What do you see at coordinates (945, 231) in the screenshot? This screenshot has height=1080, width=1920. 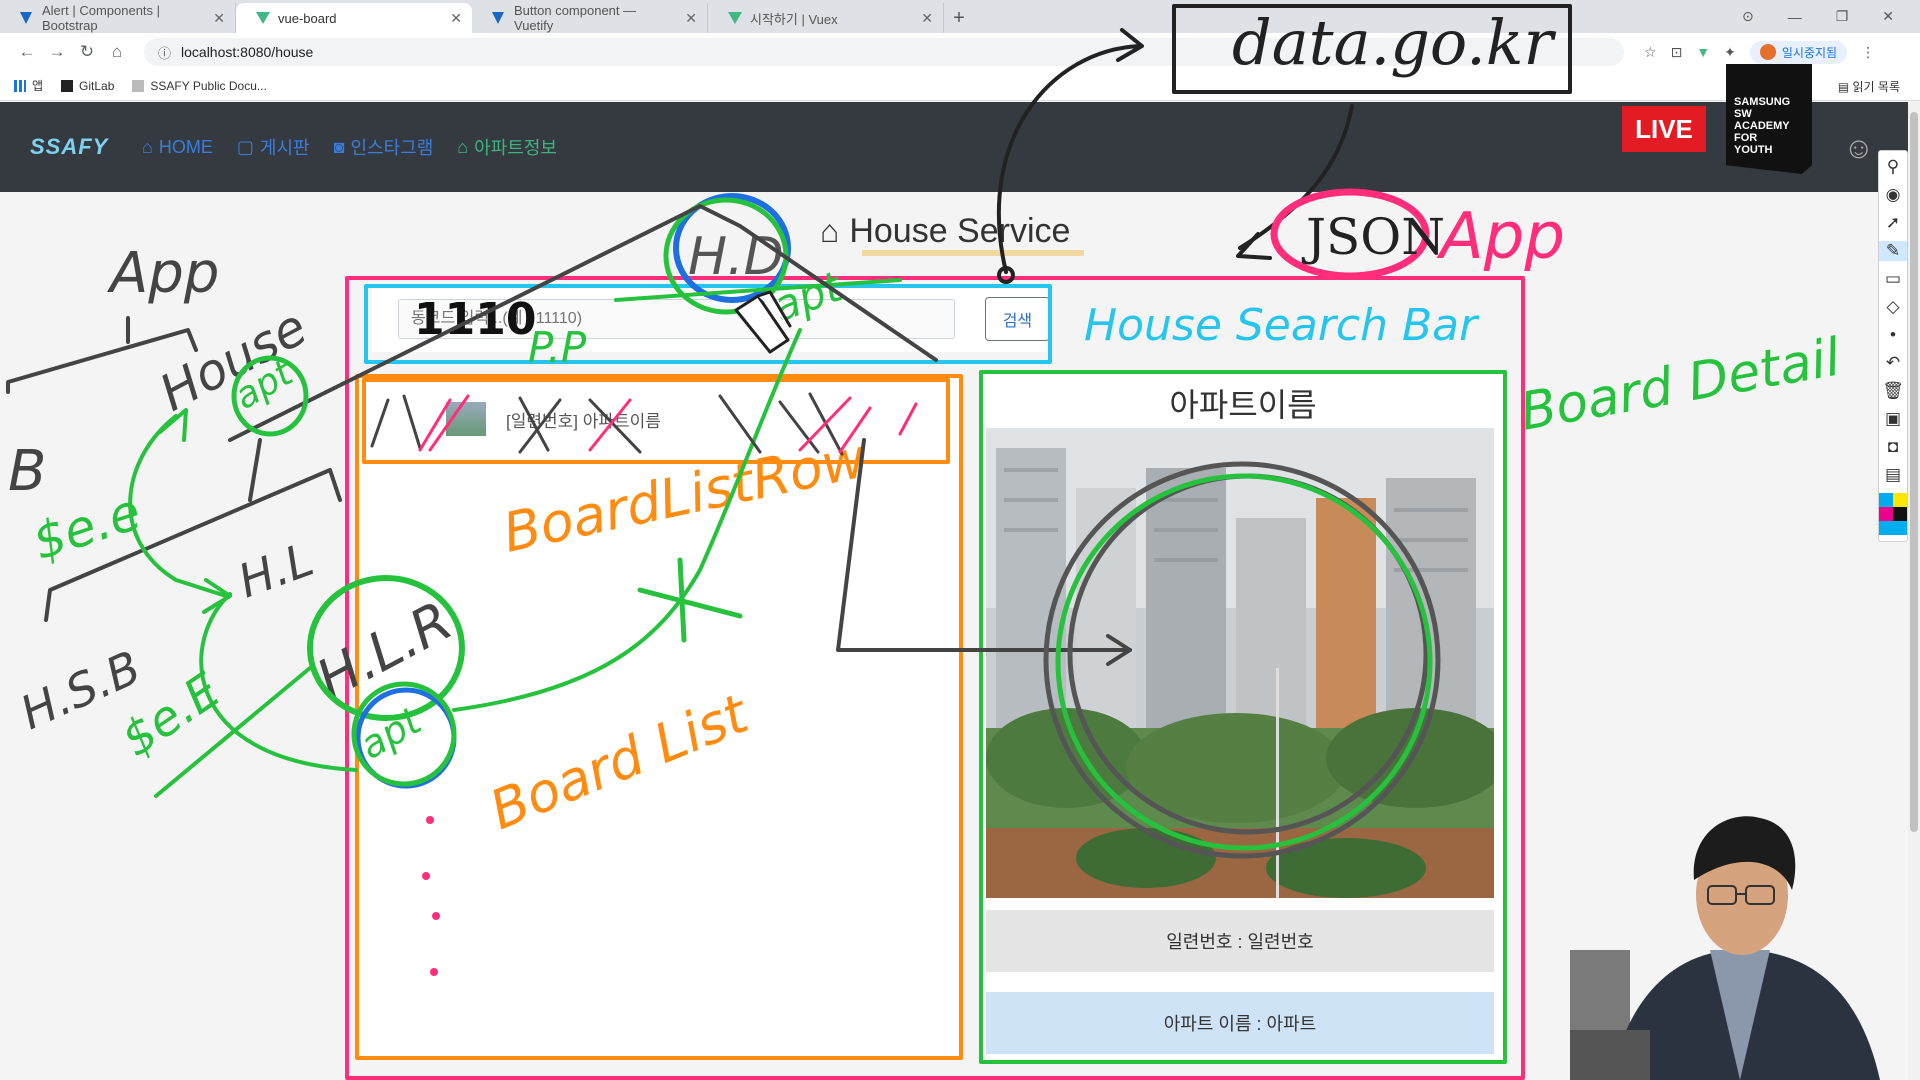 I see `page-title: ⌂ House Service` at bounding box center [945, 231].